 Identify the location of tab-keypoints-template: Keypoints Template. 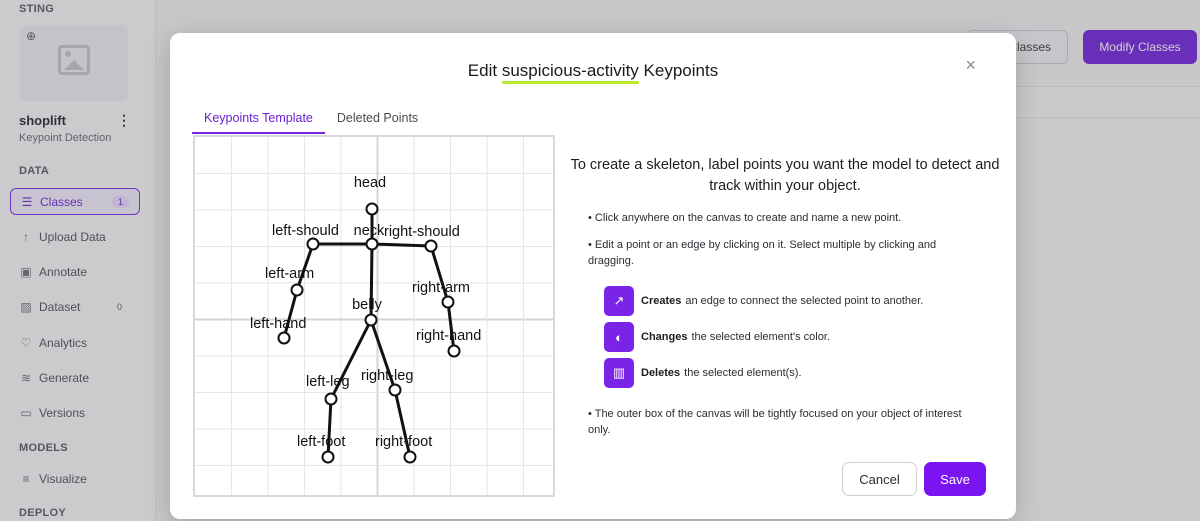
(258, 119).